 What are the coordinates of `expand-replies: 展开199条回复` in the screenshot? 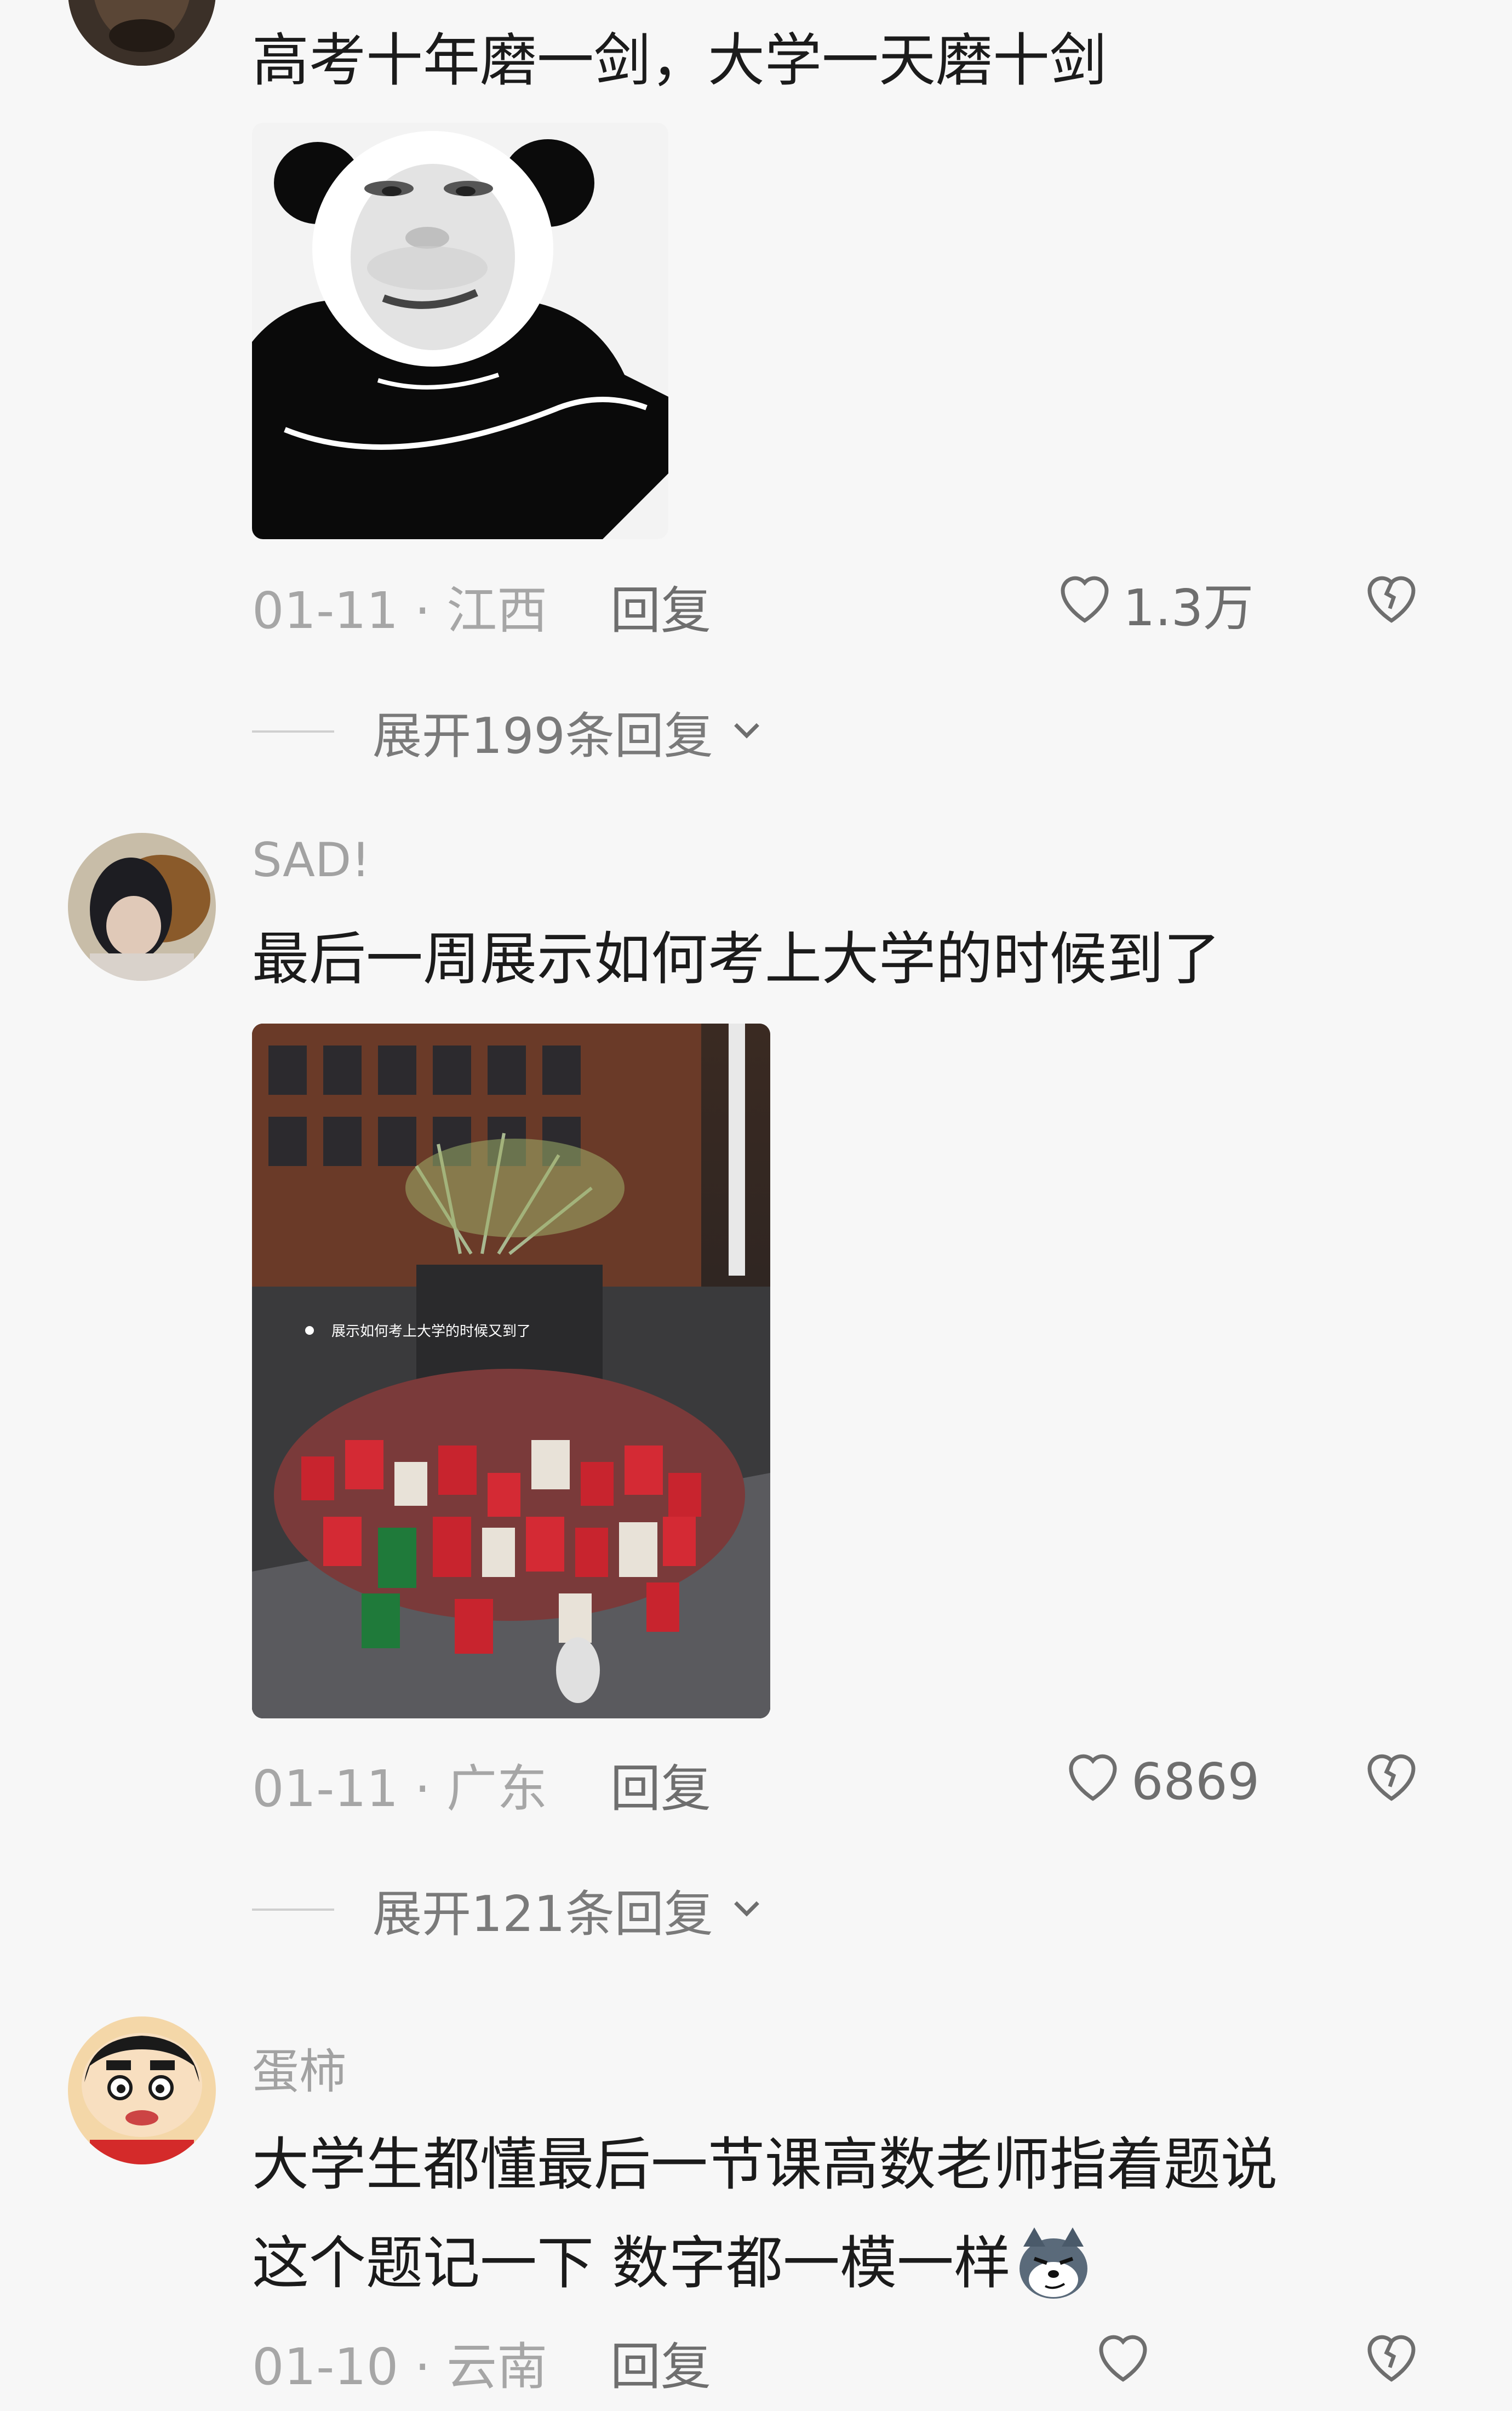 It's located at (509, 731).